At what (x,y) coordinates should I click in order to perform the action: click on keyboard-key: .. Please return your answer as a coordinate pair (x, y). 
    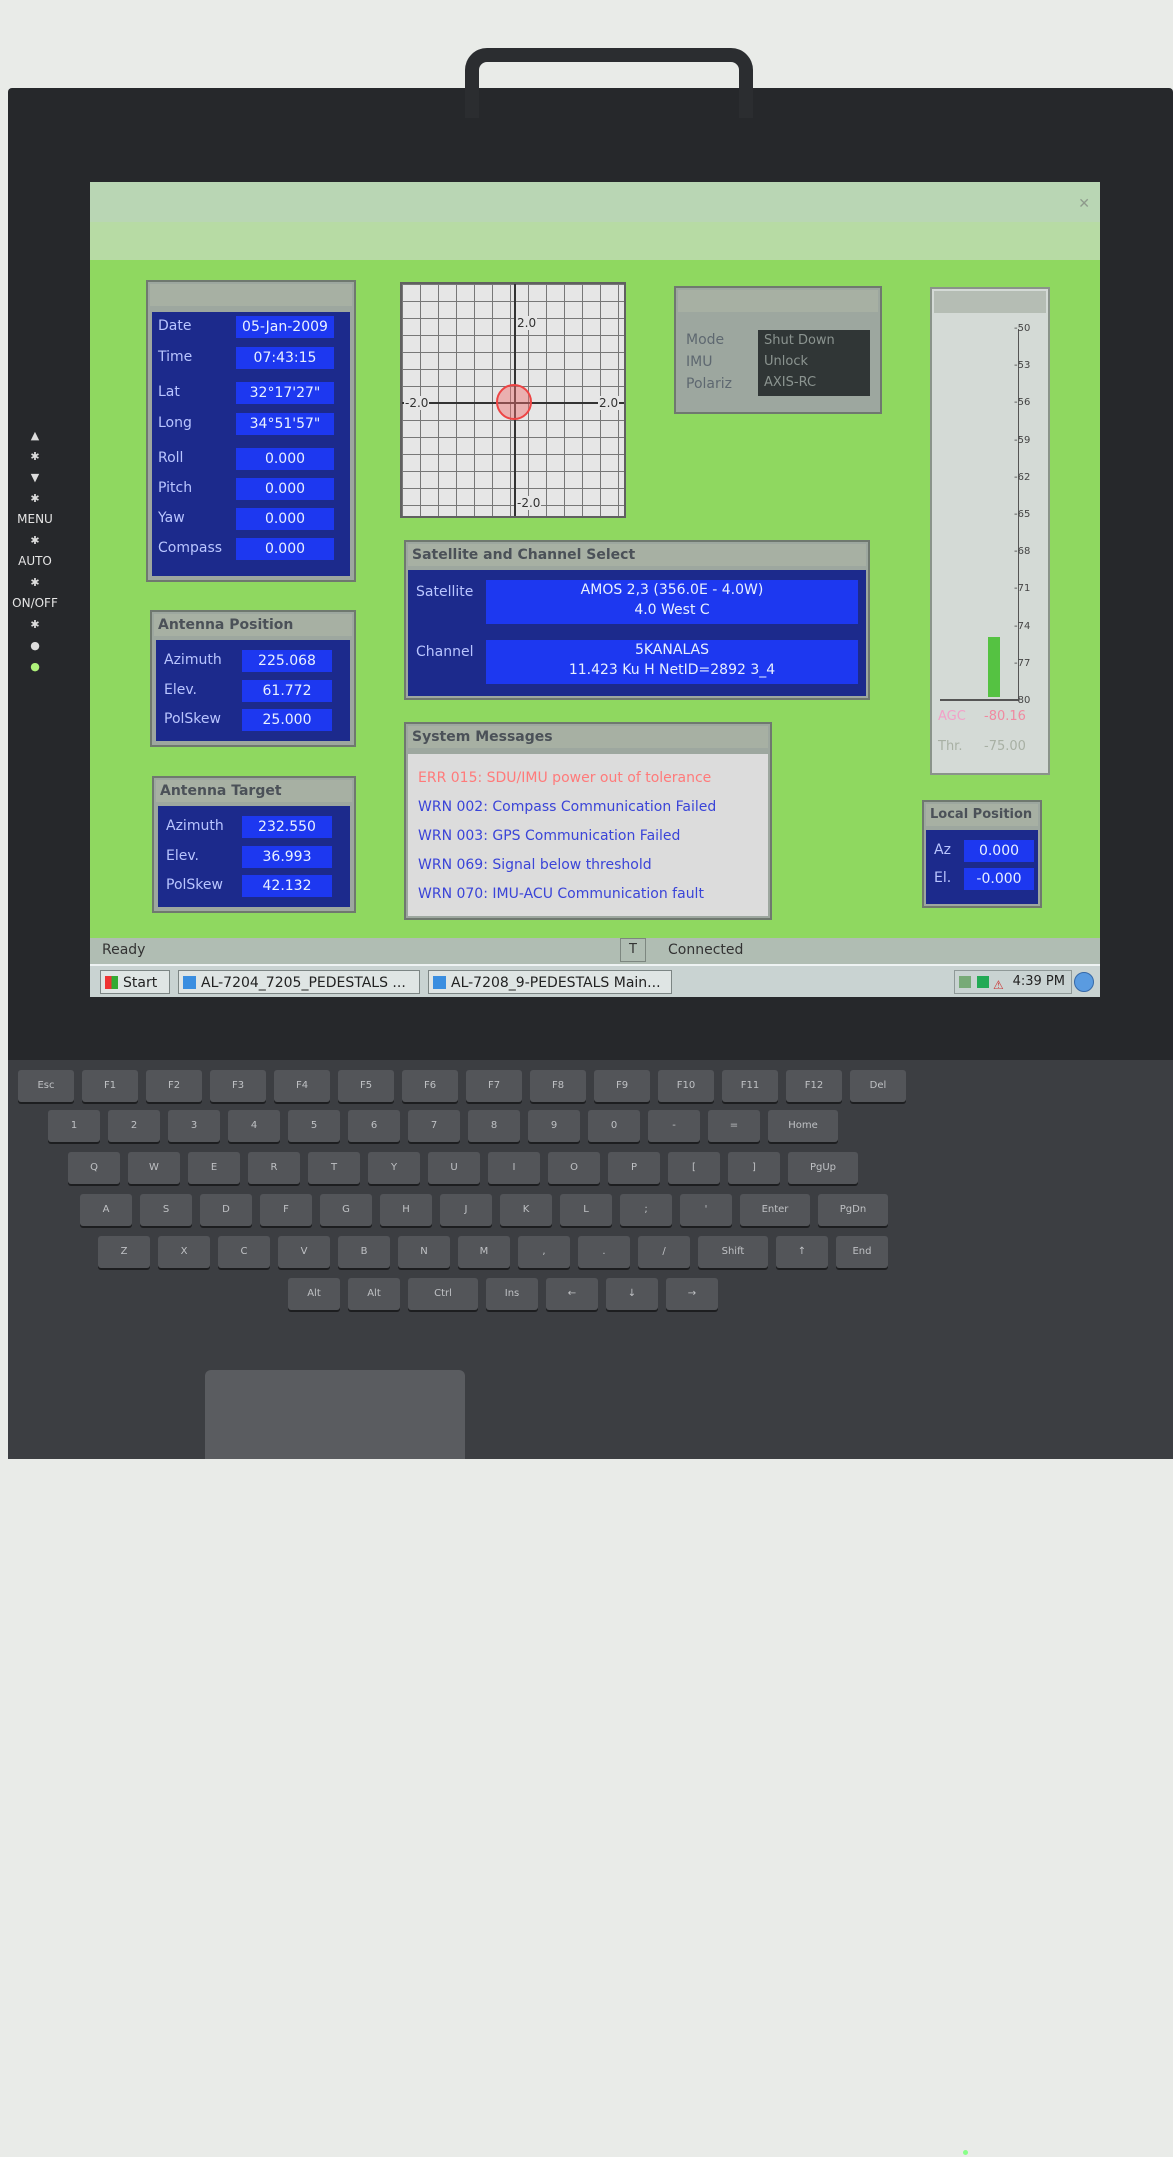
    Looking at the image, I should click on (604, 1252).